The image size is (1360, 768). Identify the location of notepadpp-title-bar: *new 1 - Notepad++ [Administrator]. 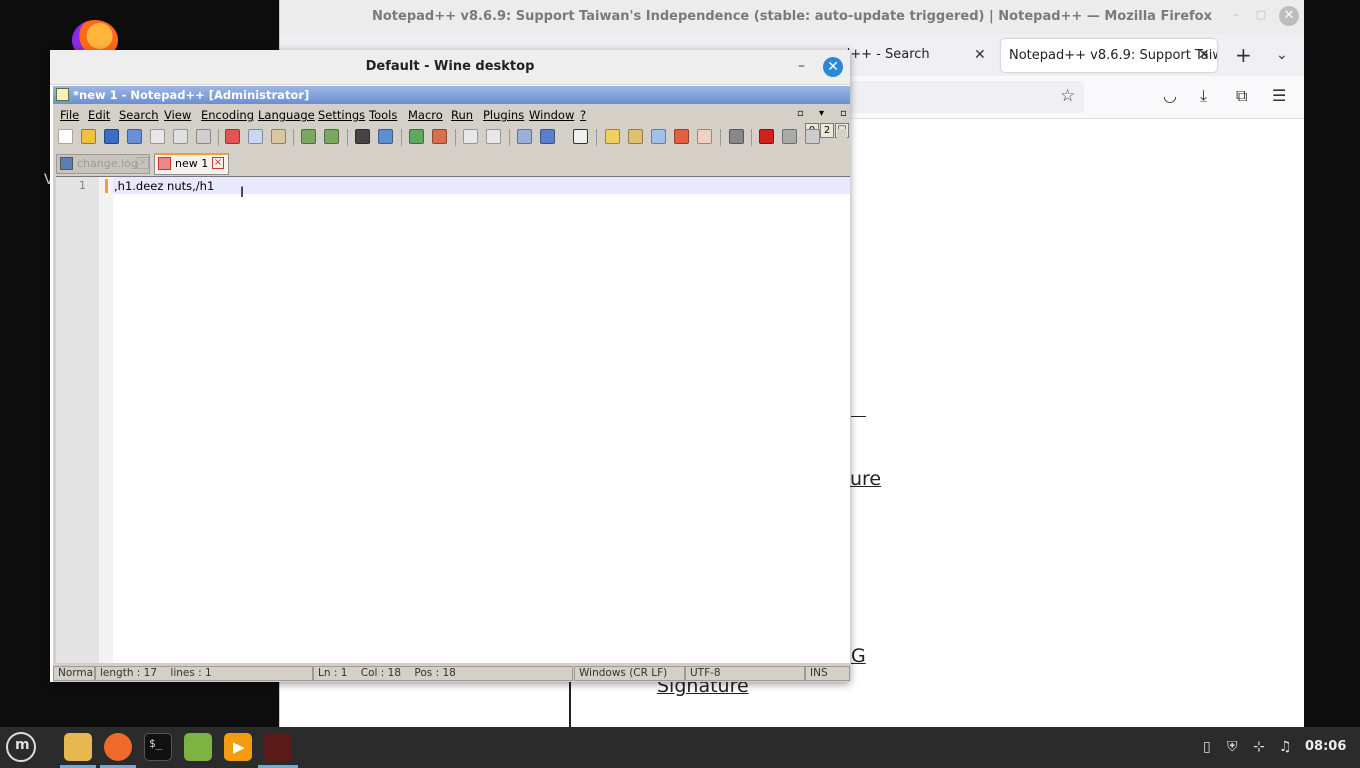
(451, 95).